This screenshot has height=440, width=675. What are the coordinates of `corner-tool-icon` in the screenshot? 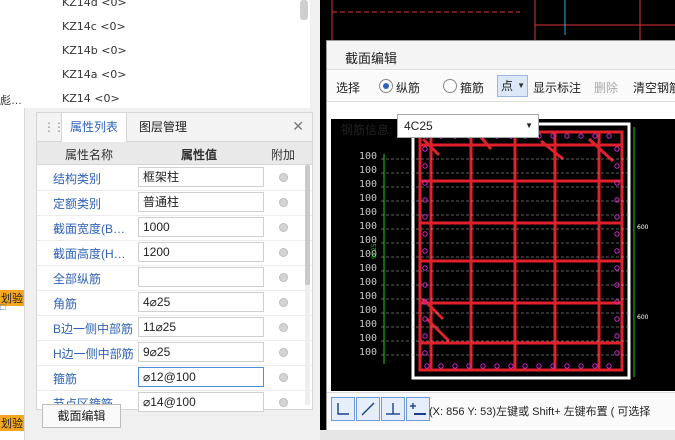 It's located at (343, 409).